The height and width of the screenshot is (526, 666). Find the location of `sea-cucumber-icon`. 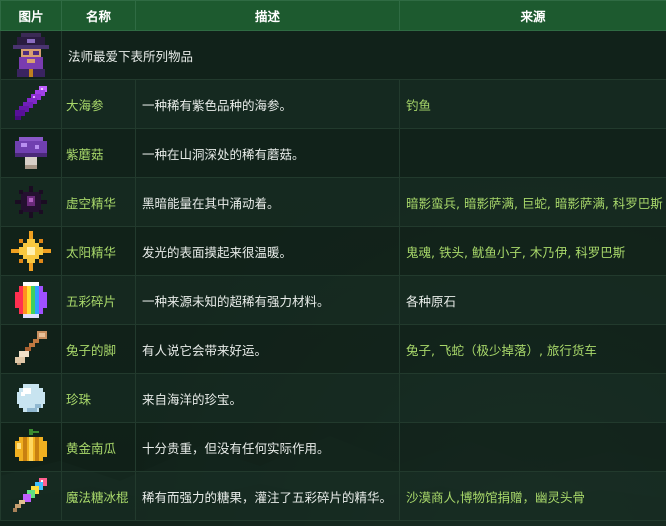

sea-cucumber-icon is located at coordinates (31, 104).